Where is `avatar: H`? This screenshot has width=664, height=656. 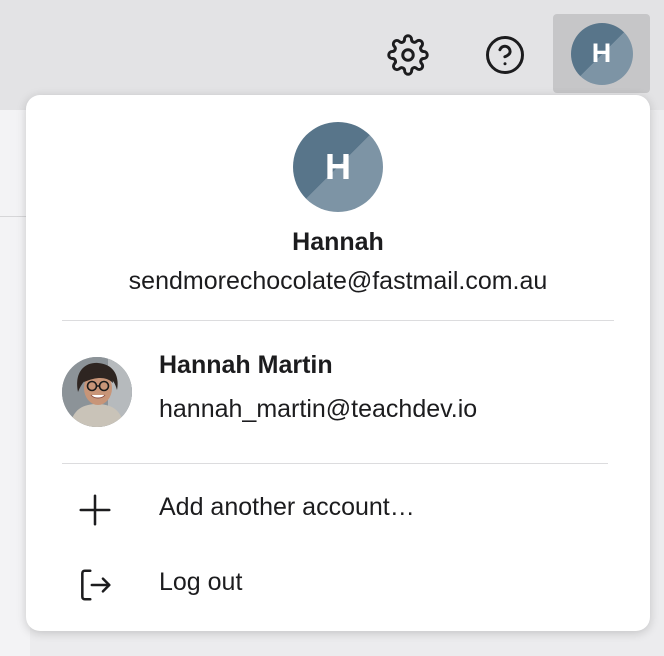 avatar: H is located at coordinates (601, 53).